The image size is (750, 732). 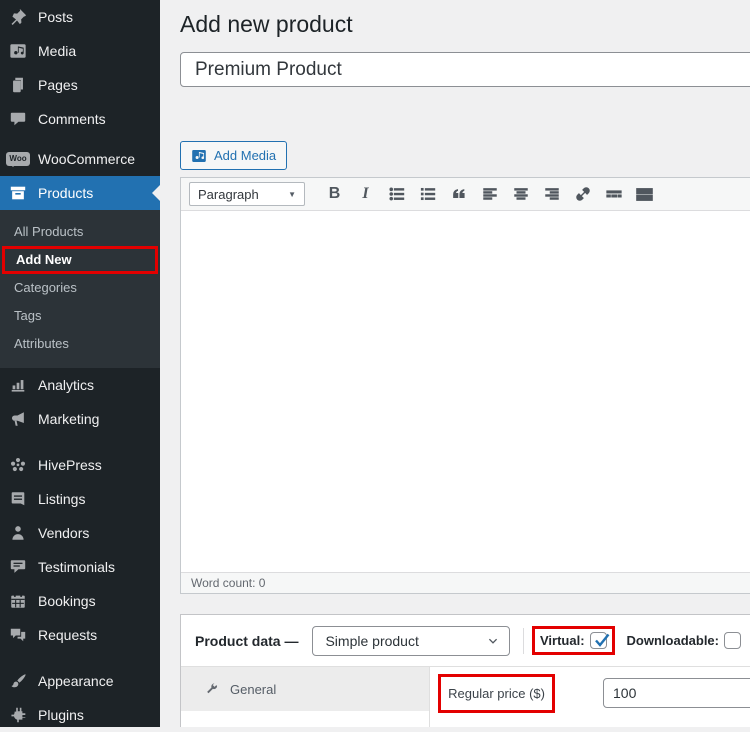 I want to click on sidebar-item-bookings: Bookings, so click(x=80, y=601).